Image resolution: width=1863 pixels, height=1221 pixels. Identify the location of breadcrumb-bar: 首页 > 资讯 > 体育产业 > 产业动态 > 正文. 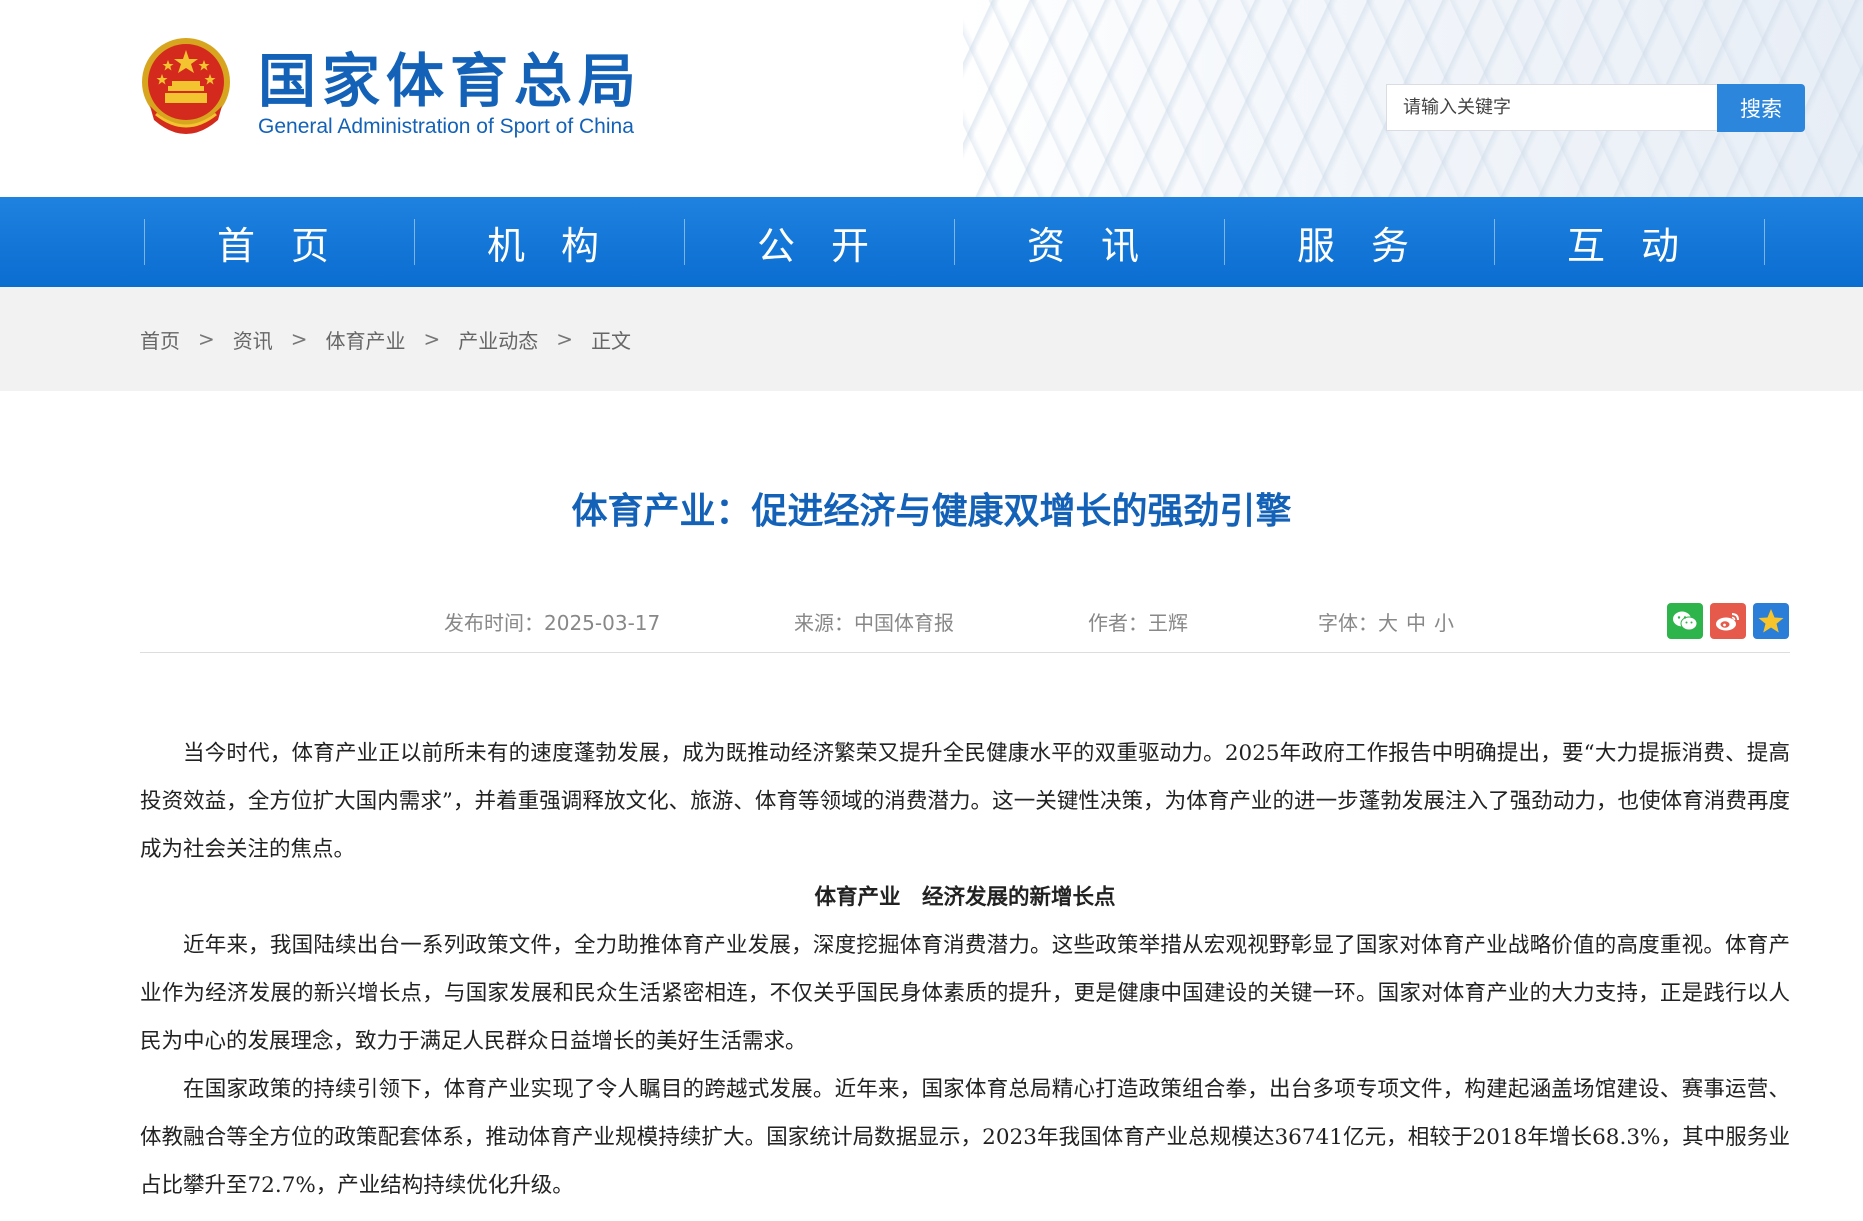
(931, 339).